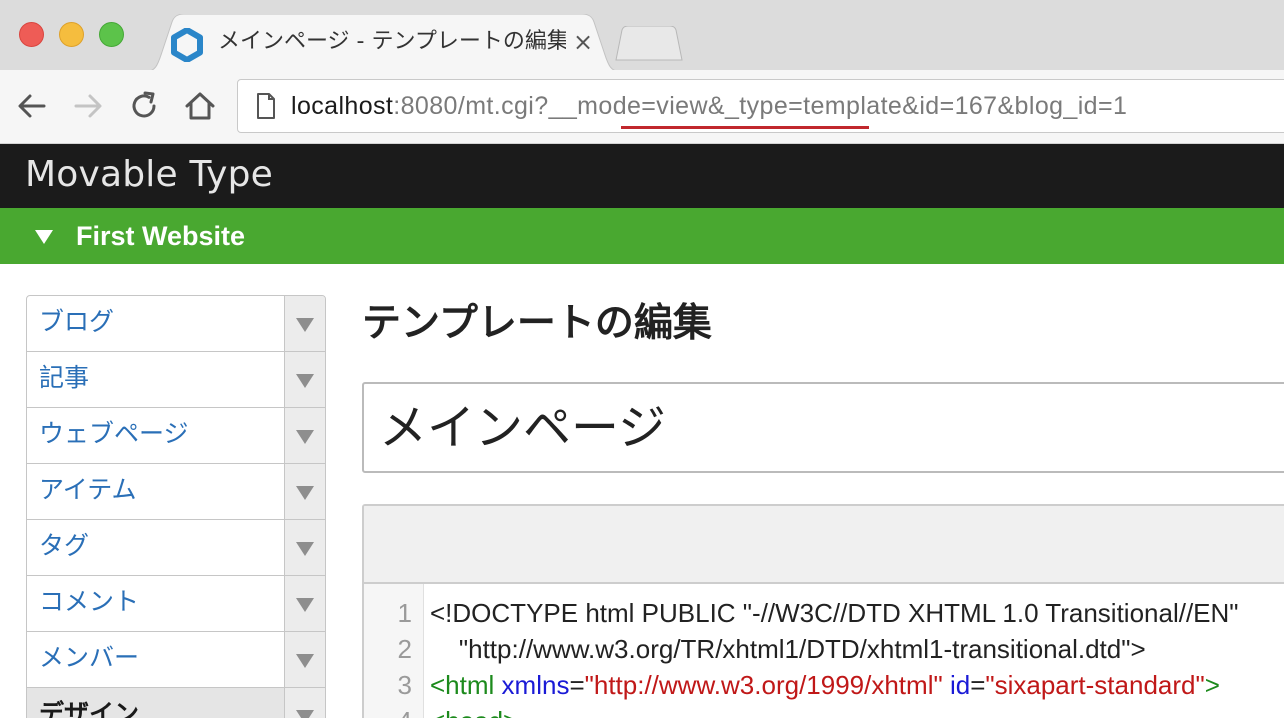  What do you see at coordinates (32, 106) in the screenshot?
I see `back-arrow-icon` at bounding box center [32, 106].